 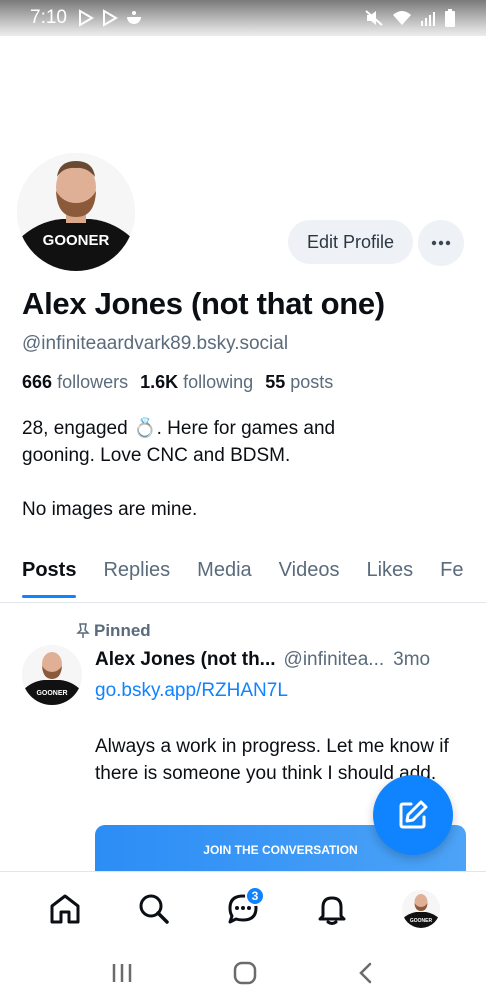 I want to click on nav-profile: GOONER, so click(x=421, y=909).